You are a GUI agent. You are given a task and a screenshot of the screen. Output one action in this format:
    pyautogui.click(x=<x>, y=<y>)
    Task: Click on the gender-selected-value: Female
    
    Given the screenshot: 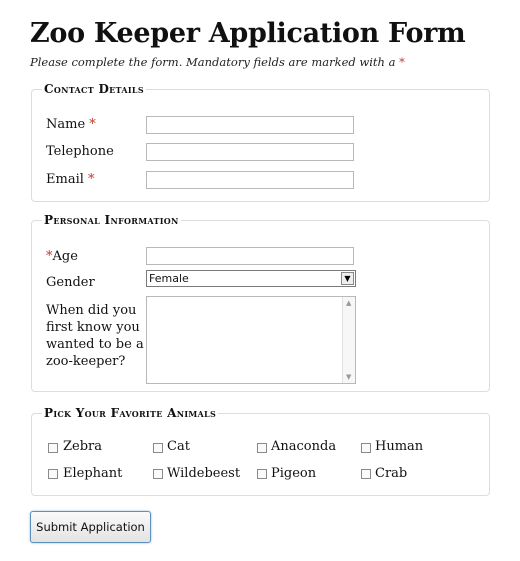 What is the action you would take?
    pyautogui.click(x=169, y=278)
    